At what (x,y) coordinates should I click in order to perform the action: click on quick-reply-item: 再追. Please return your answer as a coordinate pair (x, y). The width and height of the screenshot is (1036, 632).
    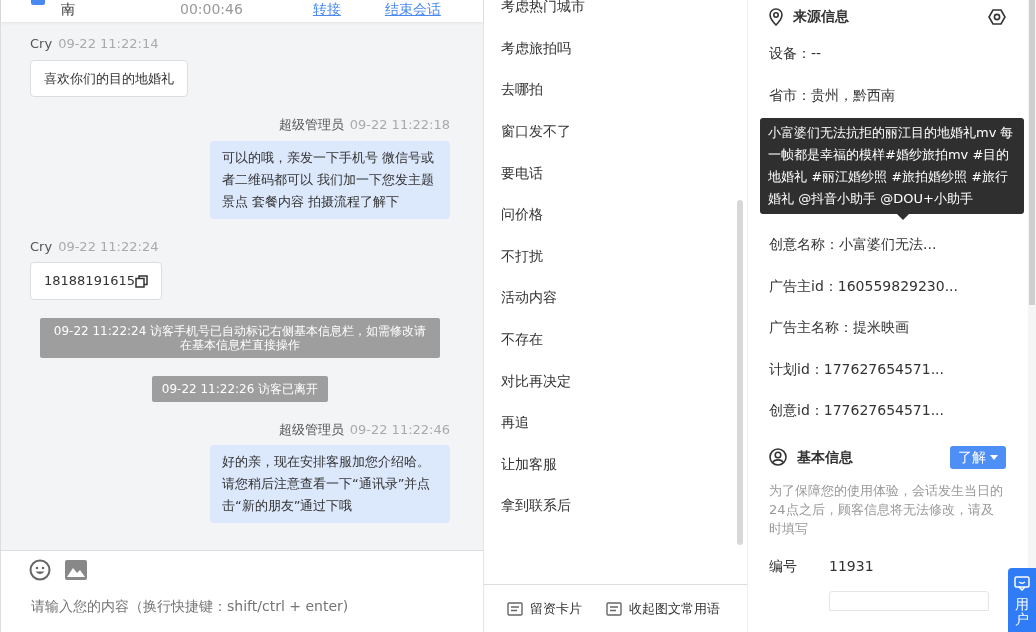
    Looking at the image, I should click on (615, 422).